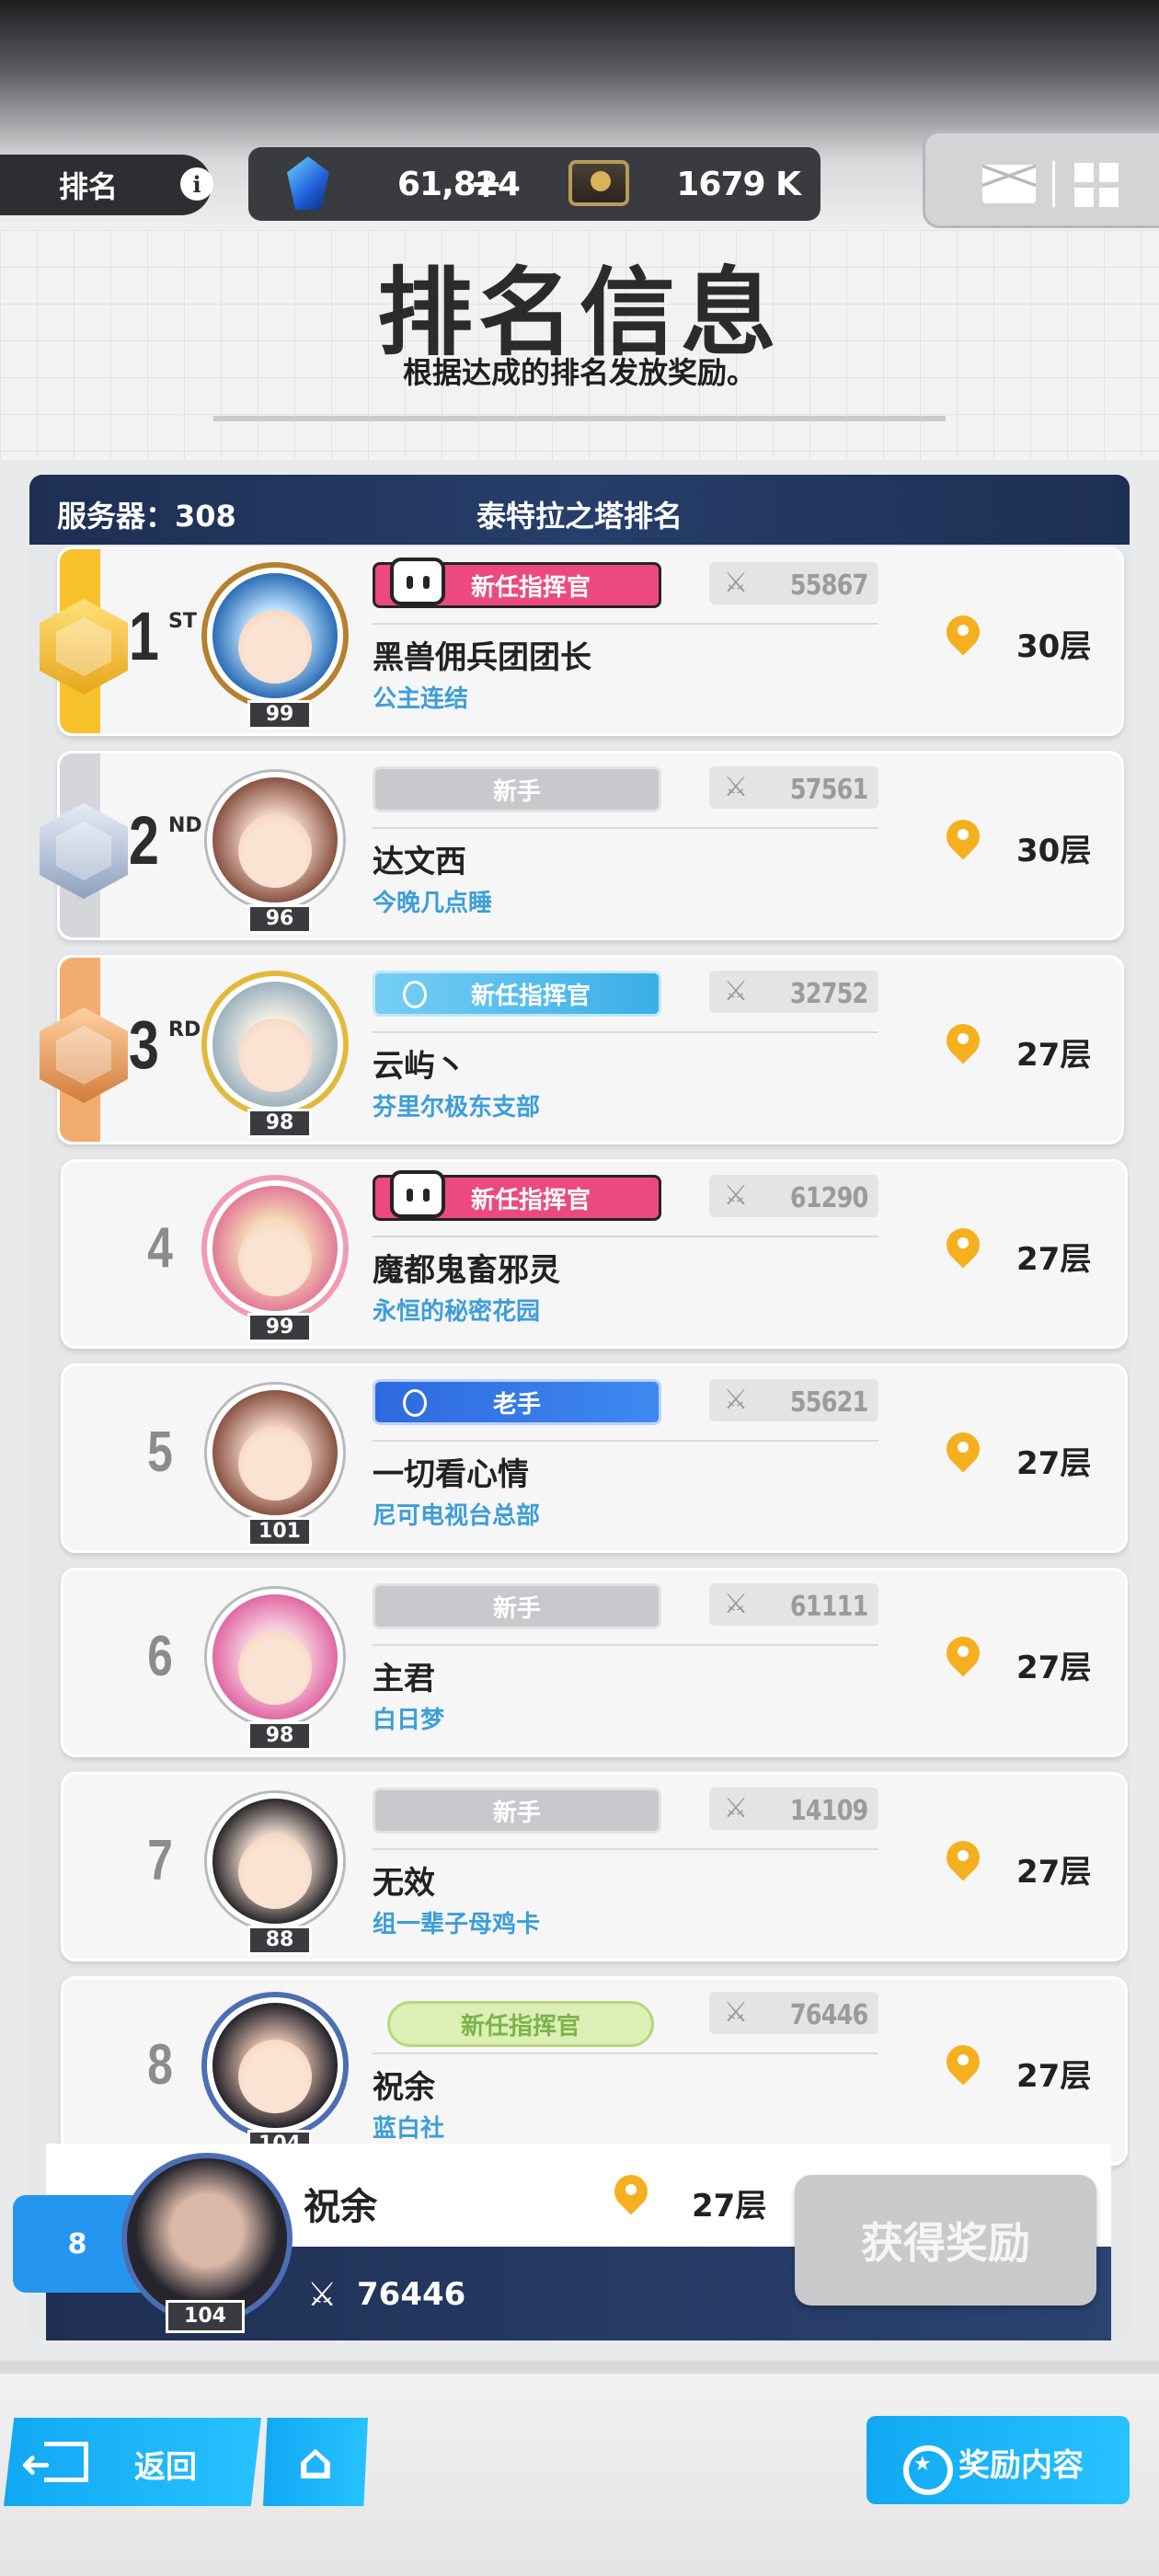  What do you see at coordinates (279, 1940) in the screenshot?
I see `level-tag: 88` at bounding box center [279, 1940].